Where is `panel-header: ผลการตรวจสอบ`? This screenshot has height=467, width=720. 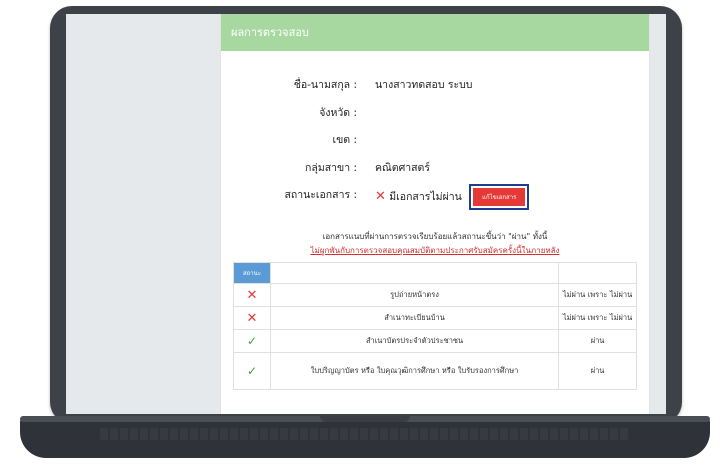 panel-header: ผลการตรวจสอบ is located at coordinates (435, 32).